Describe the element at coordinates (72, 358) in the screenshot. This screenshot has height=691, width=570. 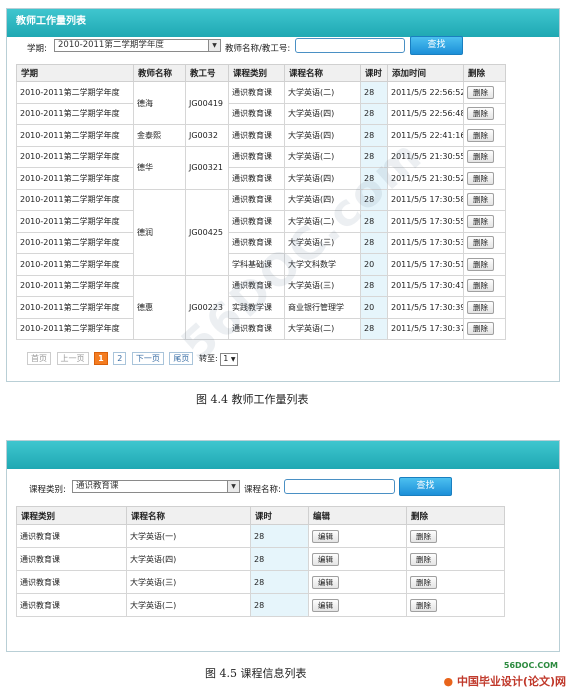
I see `prev-page-link: 上一页` at that location.